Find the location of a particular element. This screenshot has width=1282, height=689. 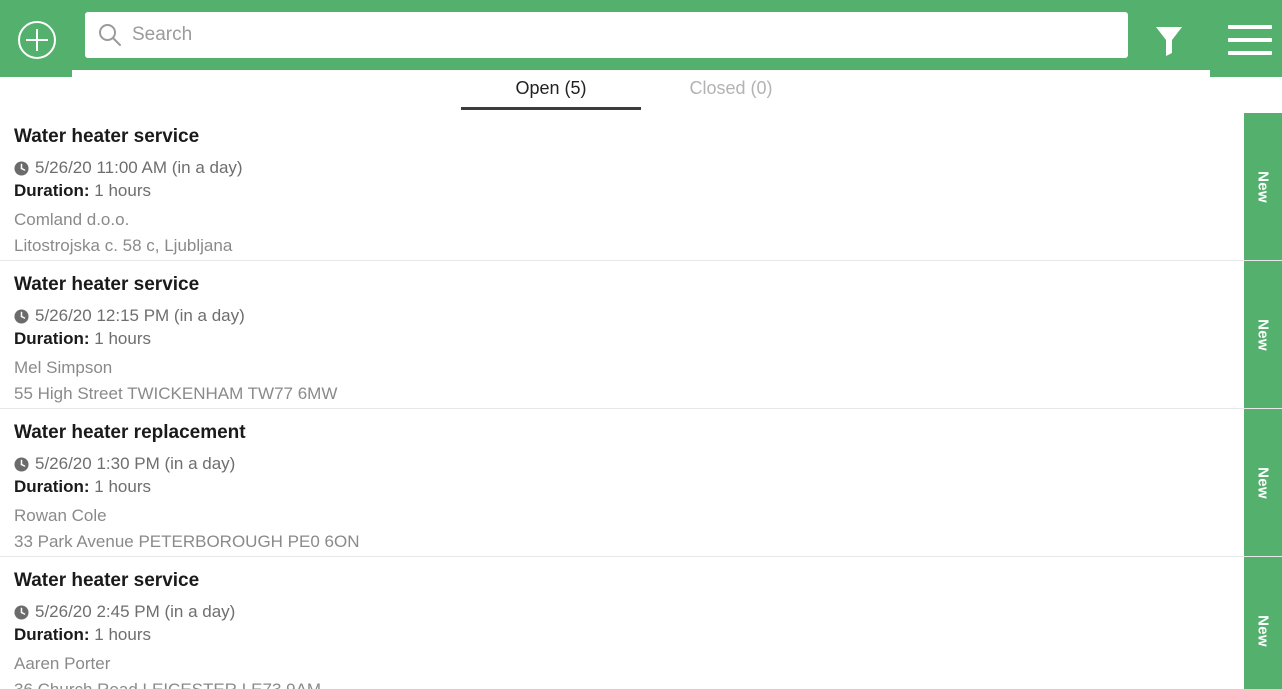

tab-open: Open (5) is located at coordinates (551, 93).